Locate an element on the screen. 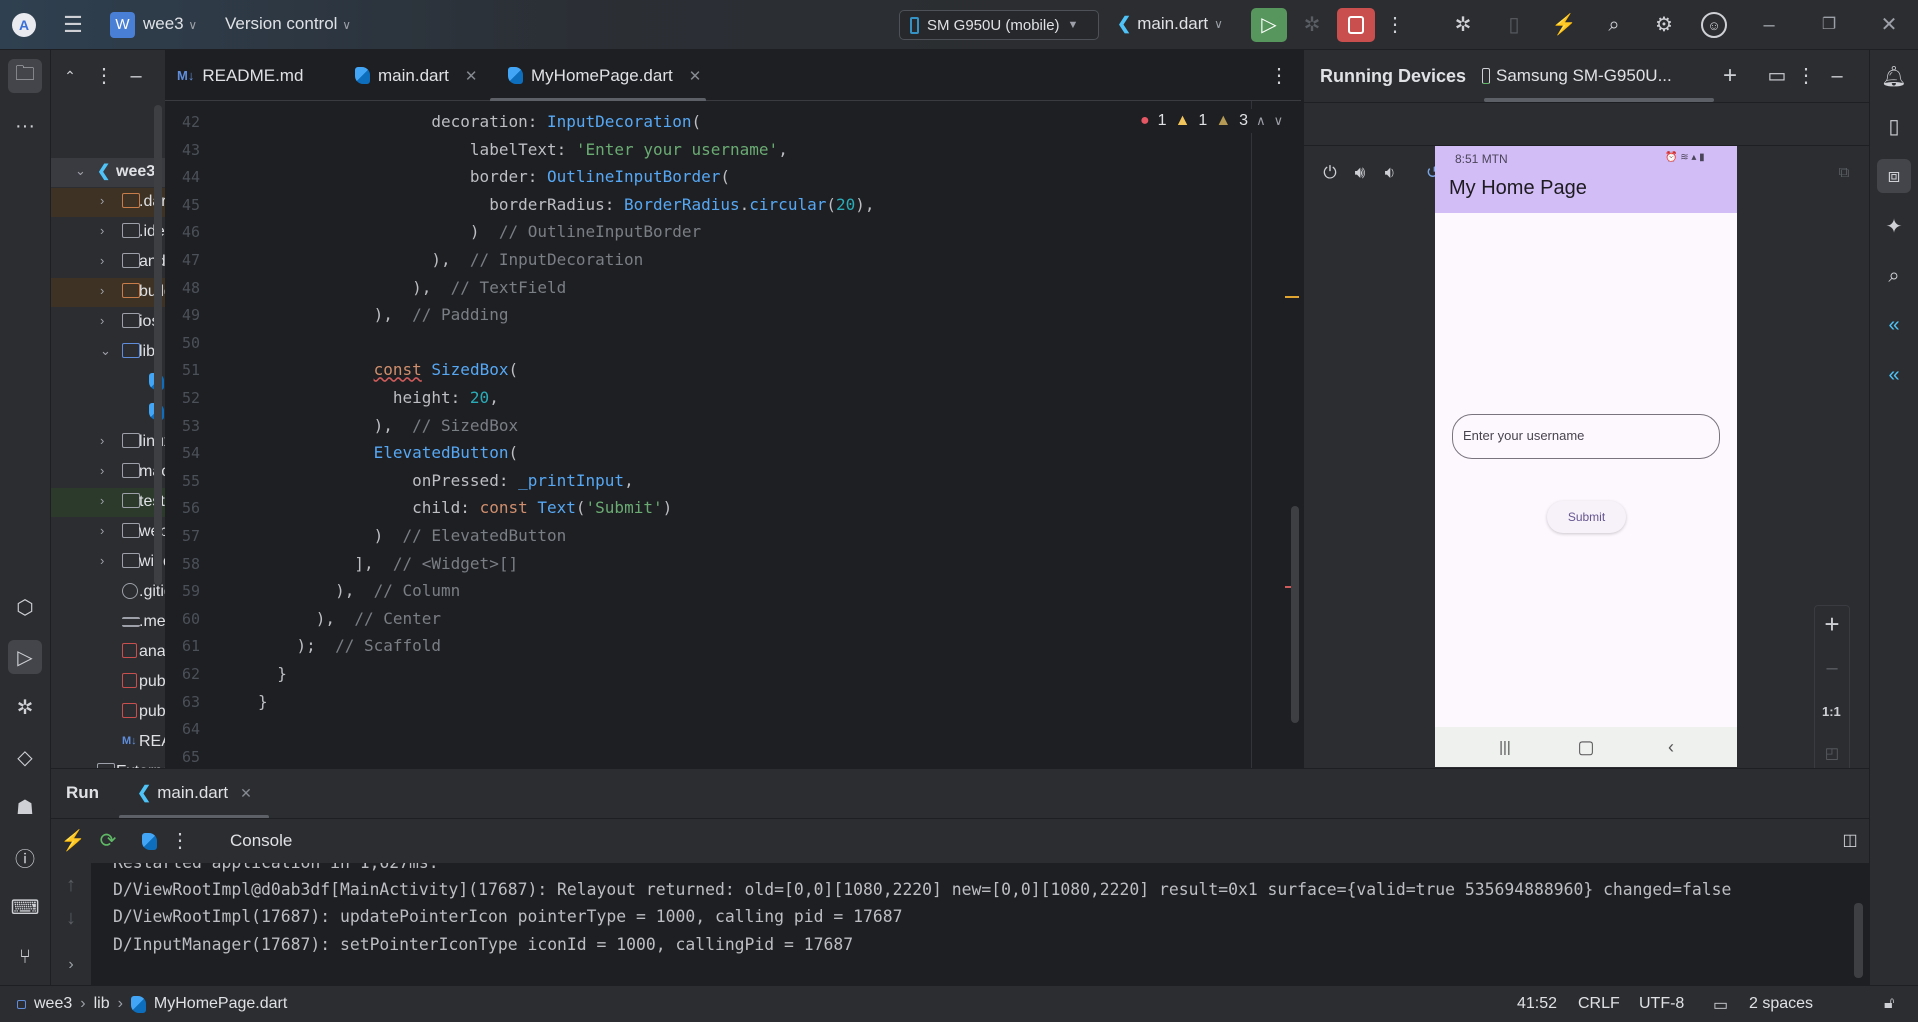 This screenshot has height=1022, width=1918. code-line: const SizedBox( is located at coordinates (388, 369).